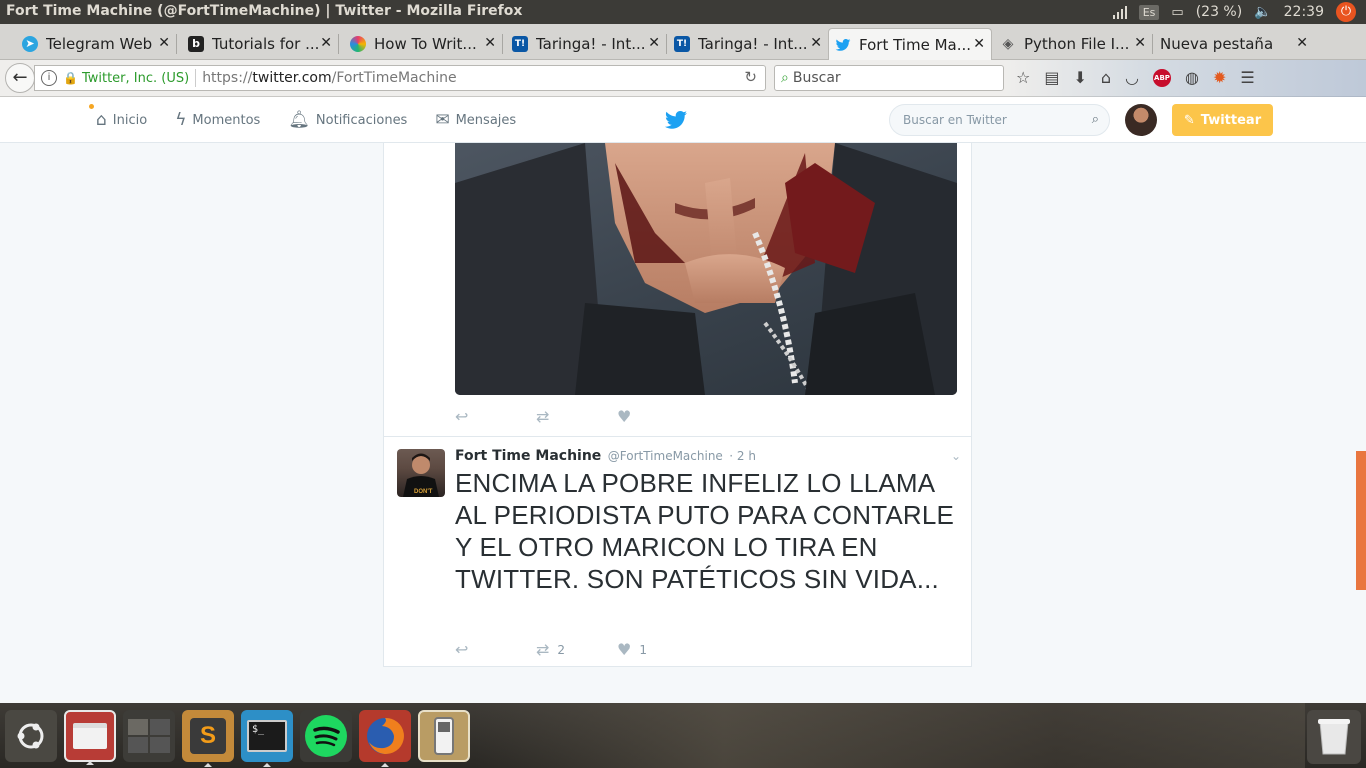  What do you see at coordinates (1095, 119) in the screenshot?
I see `search-icon: ⌕` at bounding box center [1095, 119].